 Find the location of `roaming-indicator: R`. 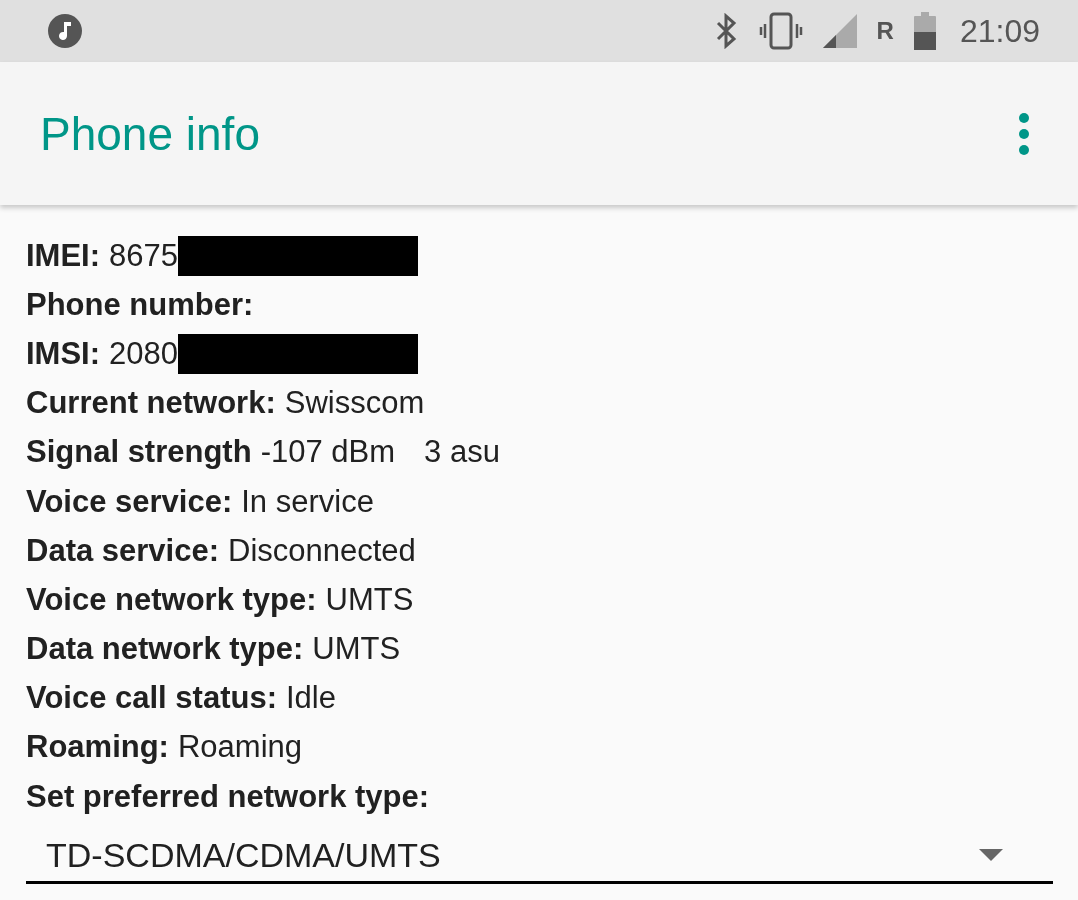

roaming-indicator: R is located at coordinates (885, 31).